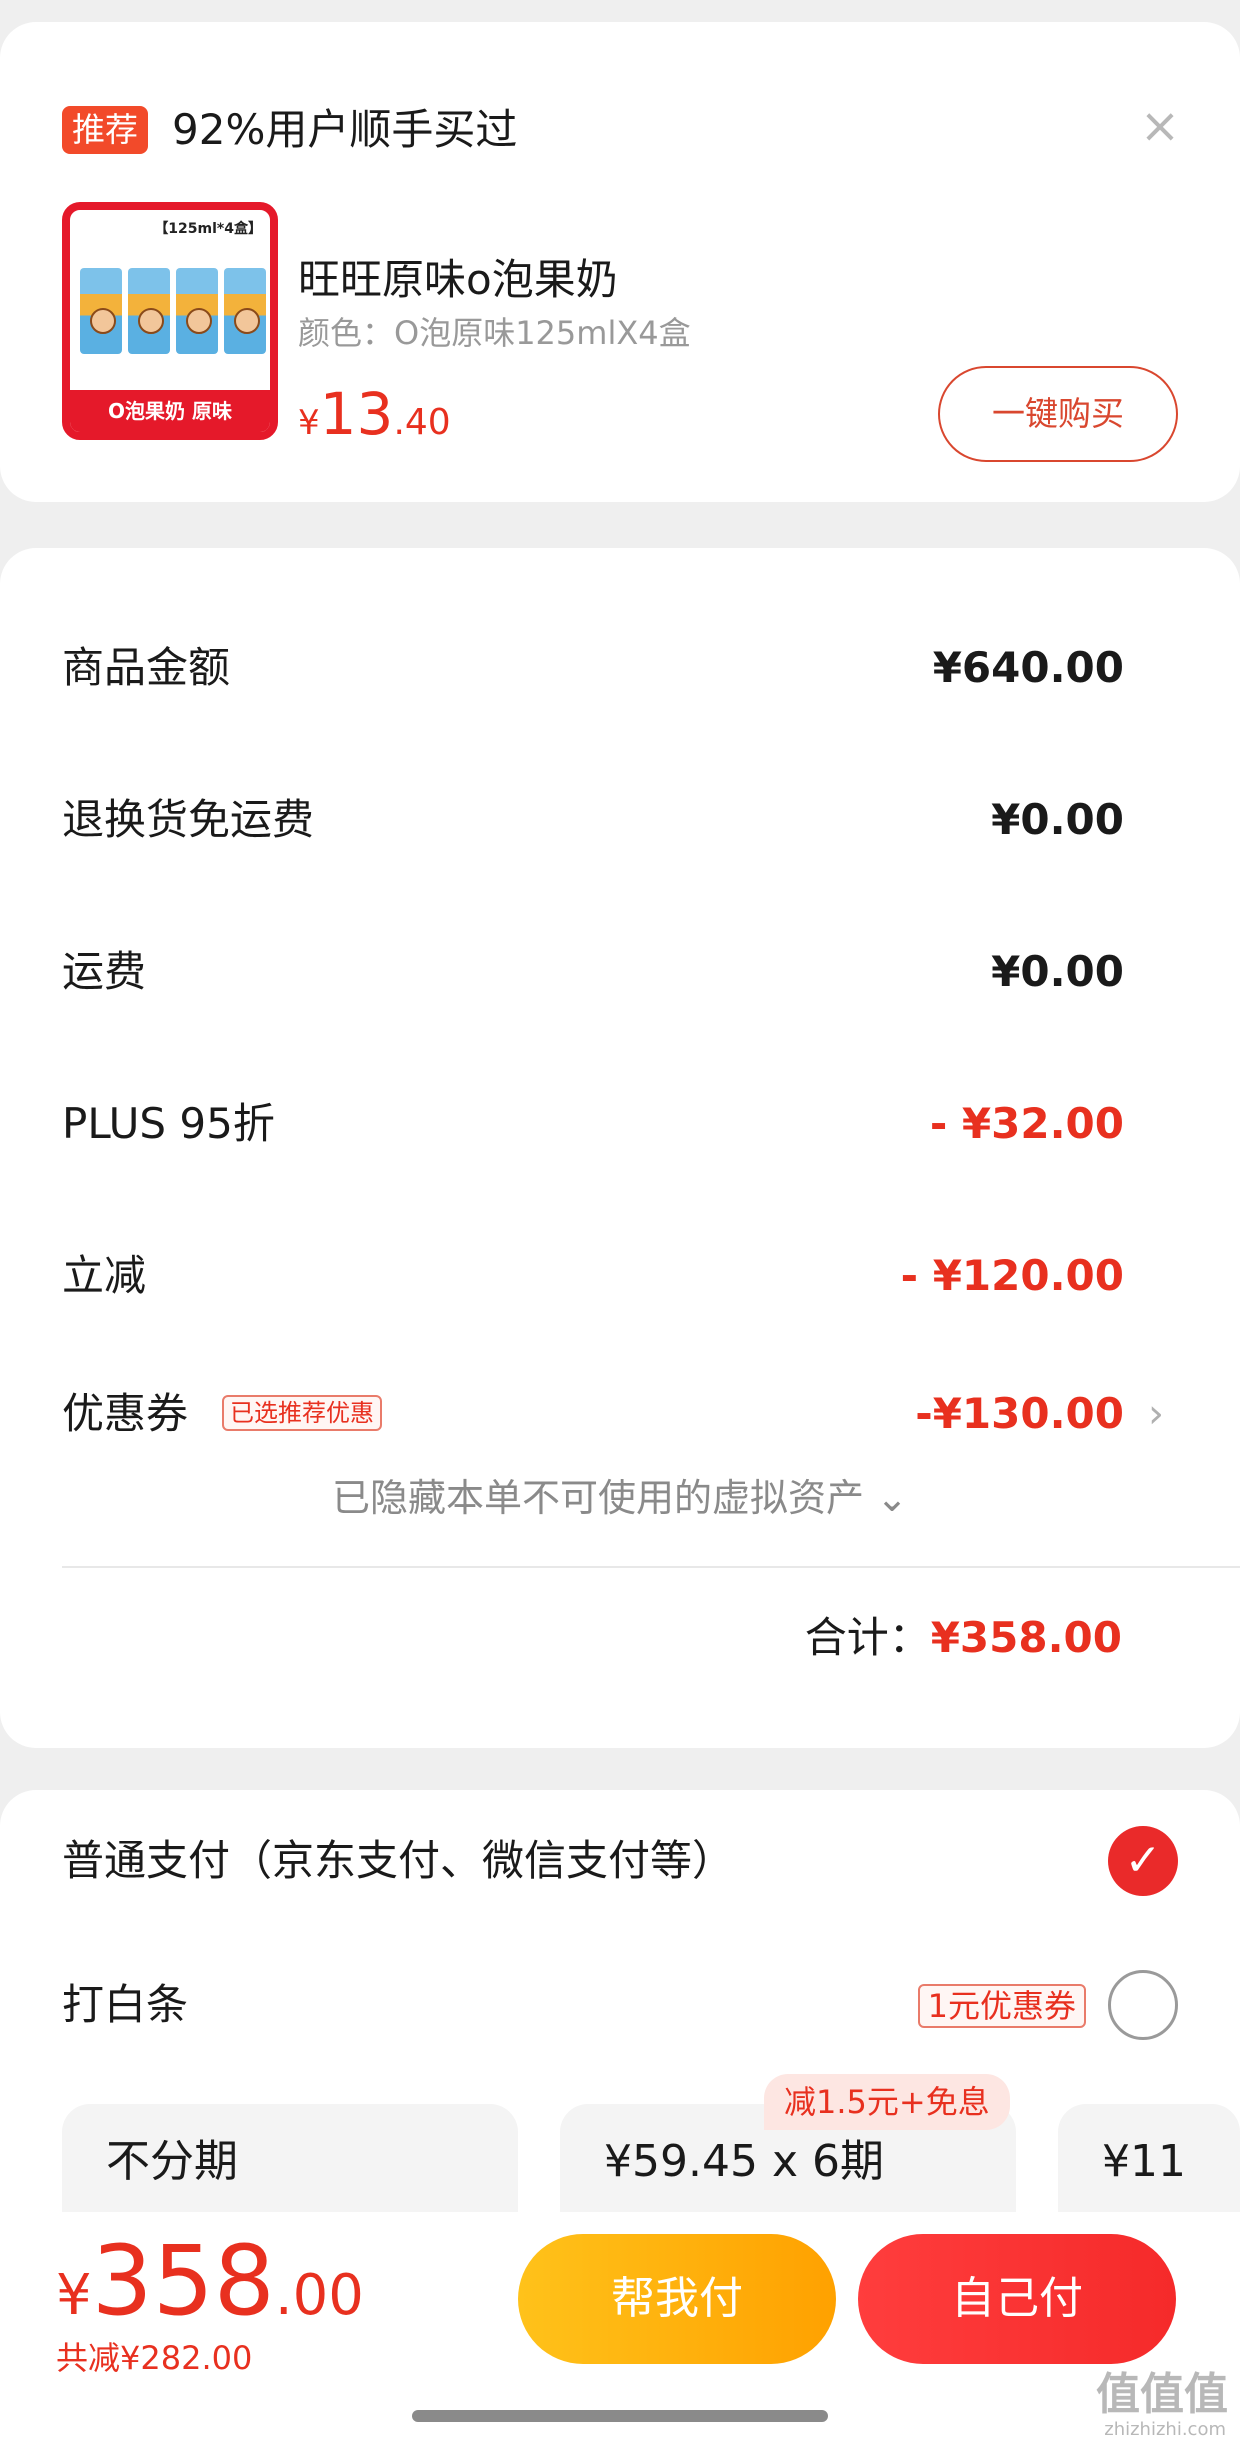 Image resolution: width=1240 pixels, height=2442 pixels. Describe the element at coordinates (593, 668) in the screenshot. I see `summary-row-goods-amount: 商品金额 ¥640.00` at that location.